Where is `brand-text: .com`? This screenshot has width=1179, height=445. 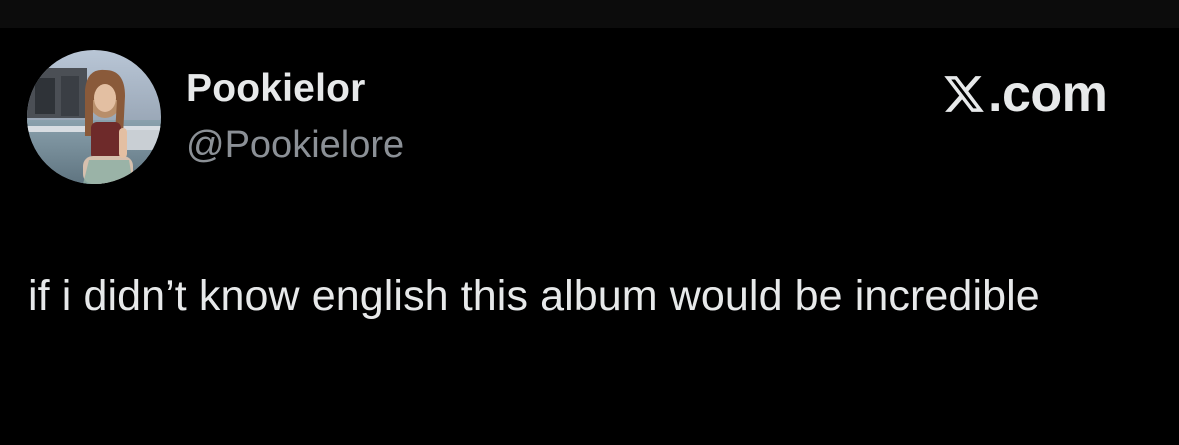
brand-text: .com is located at coordinates (1048, 94).